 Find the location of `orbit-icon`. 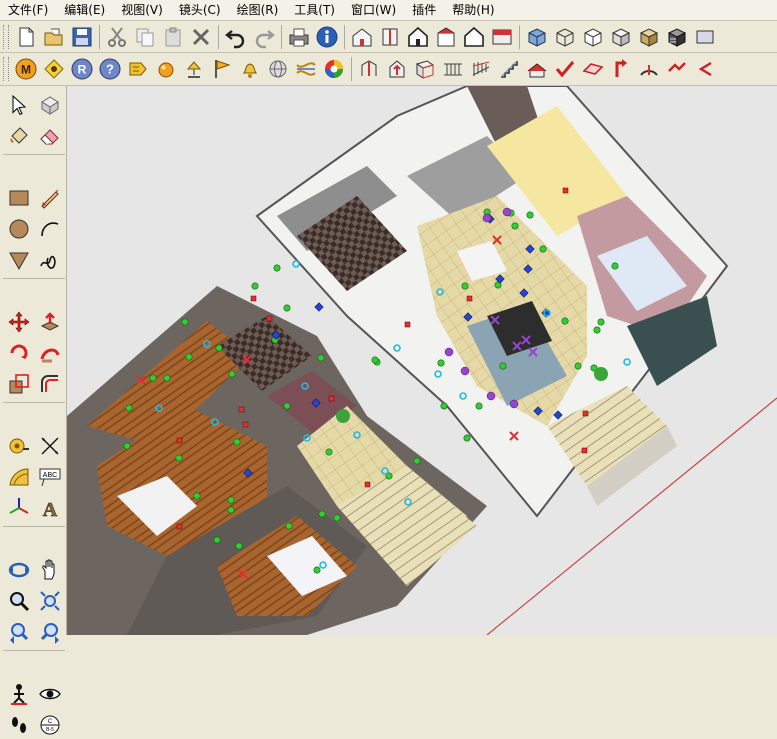

orbit-icon is located at coordinates (18, 569).